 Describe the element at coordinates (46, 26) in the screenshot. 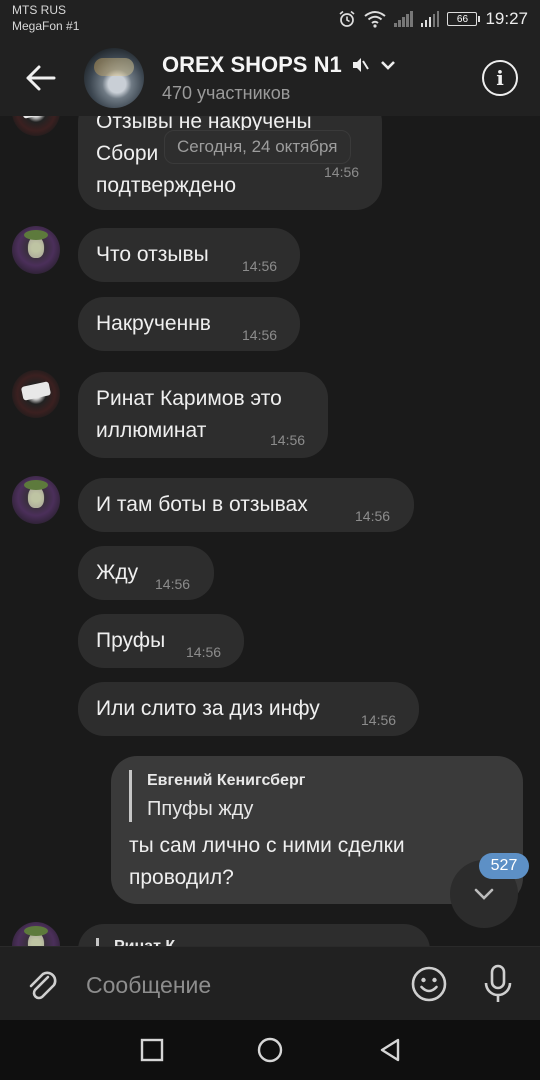

I see `carrier-secondary: MegaFon #1` at that location.